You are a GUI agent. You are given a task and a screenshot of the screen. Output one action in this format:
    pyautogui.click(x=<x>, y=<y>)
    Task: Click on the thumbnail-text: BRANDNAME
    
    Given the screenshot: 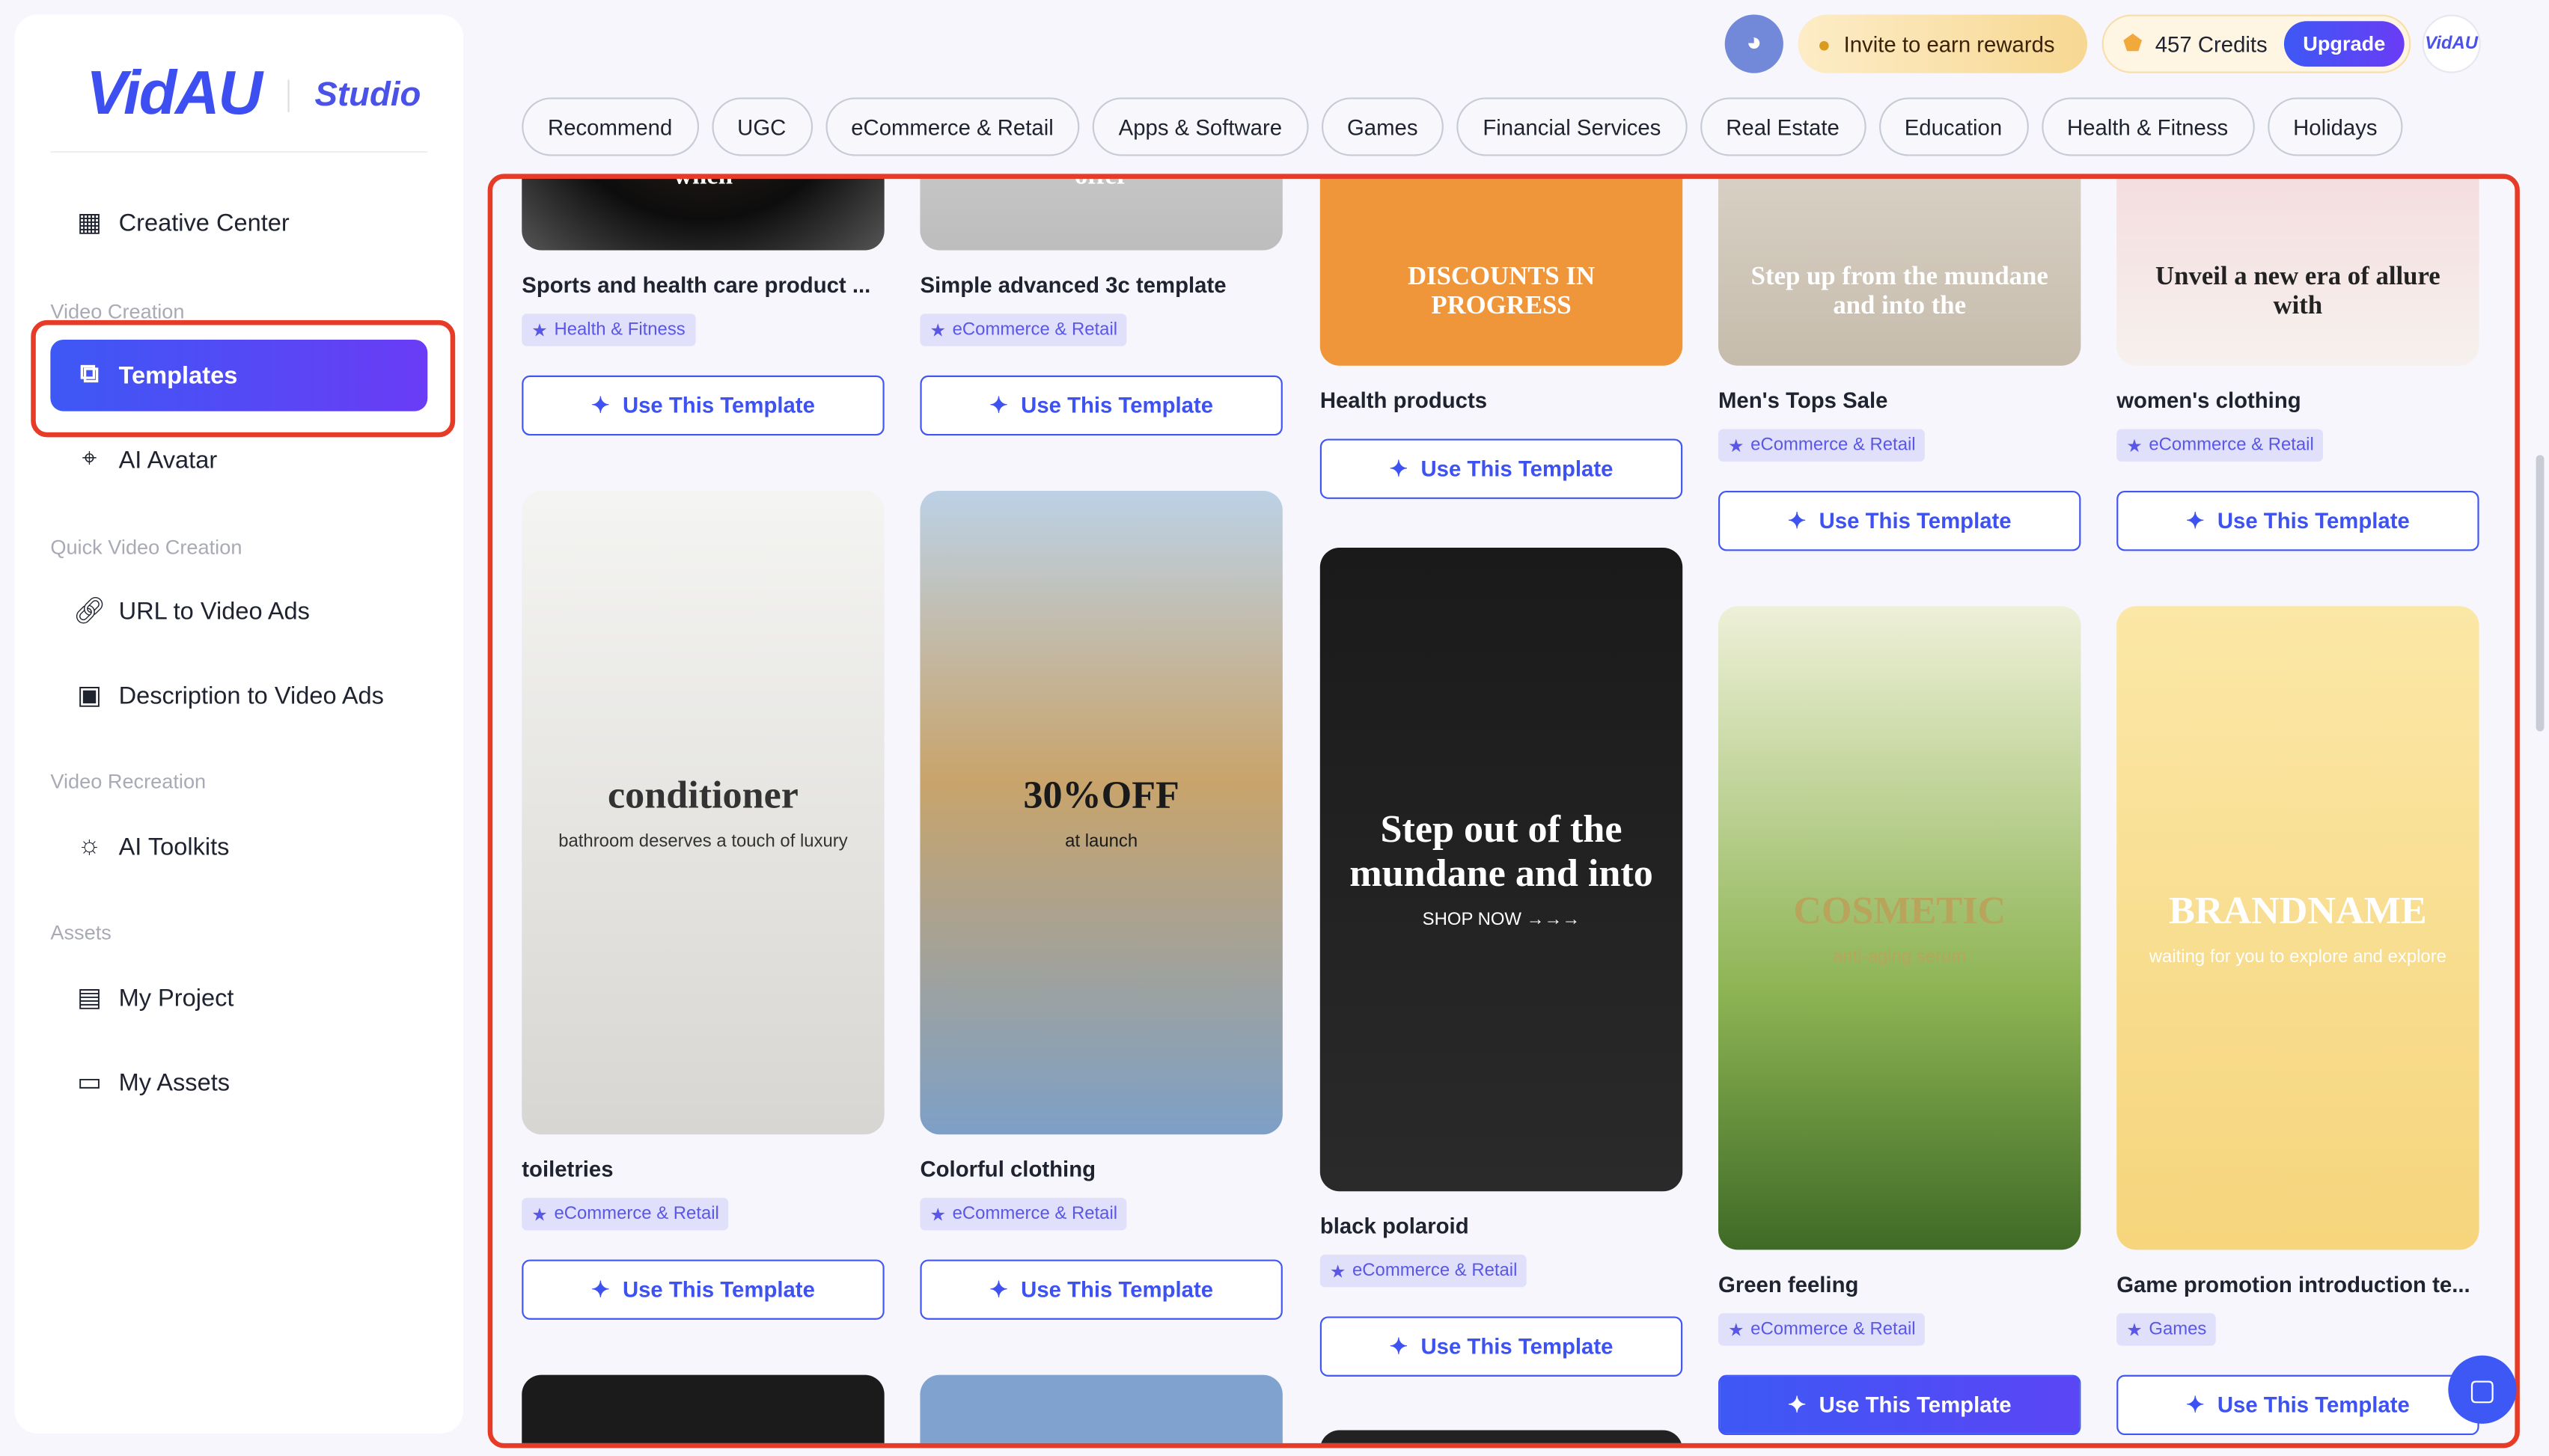 What is the action you would take?
    pyautogui.click(x=2298, y=911)
    